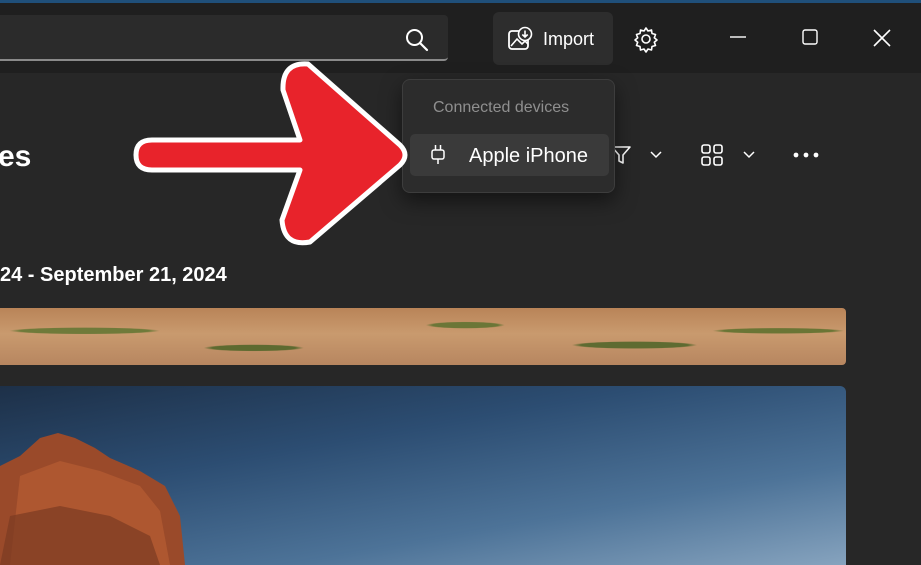 Image resolution: width=921 pixels, height=565 pixels. What do you see at coordinates (712, 155) in the screenshot?
I see `layout-icon` at bounding box center [712, 155].